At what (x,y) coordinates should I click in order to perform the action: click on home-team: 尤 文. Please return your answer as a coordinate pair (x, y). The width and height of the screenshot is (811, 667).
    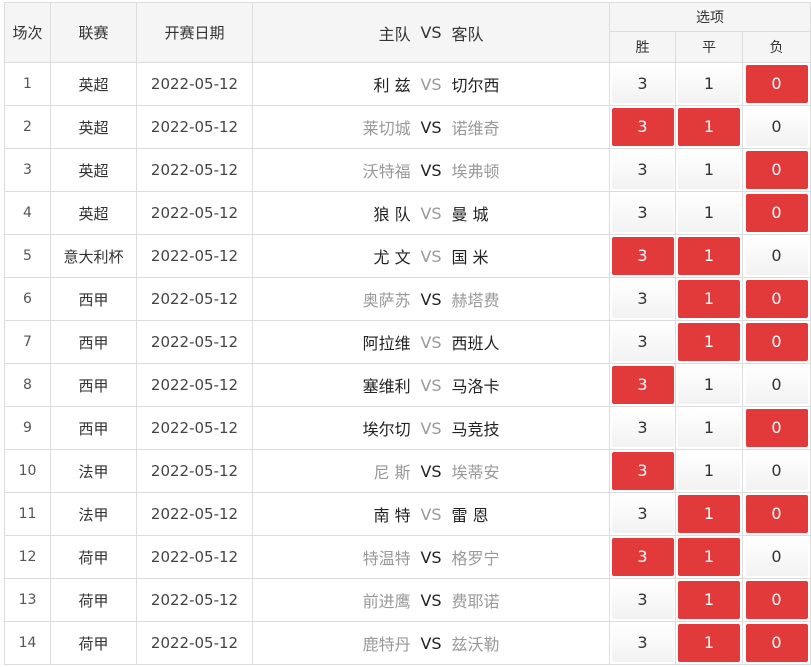
    Looking at the image, I should click on (392, 257).